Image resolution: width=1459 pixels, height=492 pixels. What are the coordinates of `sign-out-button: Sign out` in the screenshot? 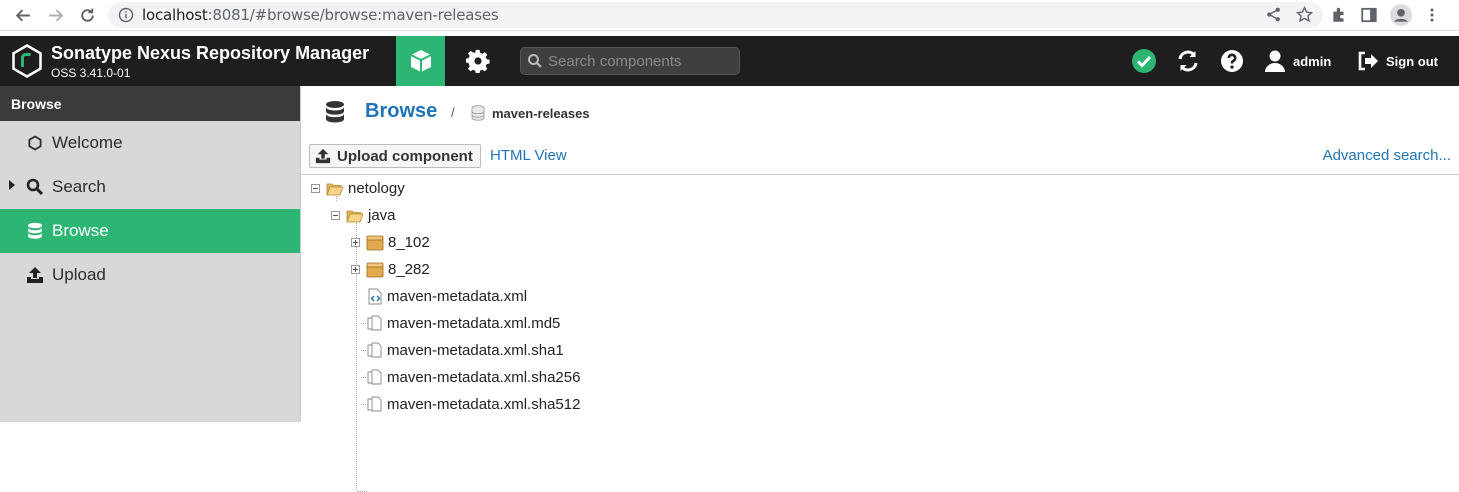 It's located at (1397, 61).